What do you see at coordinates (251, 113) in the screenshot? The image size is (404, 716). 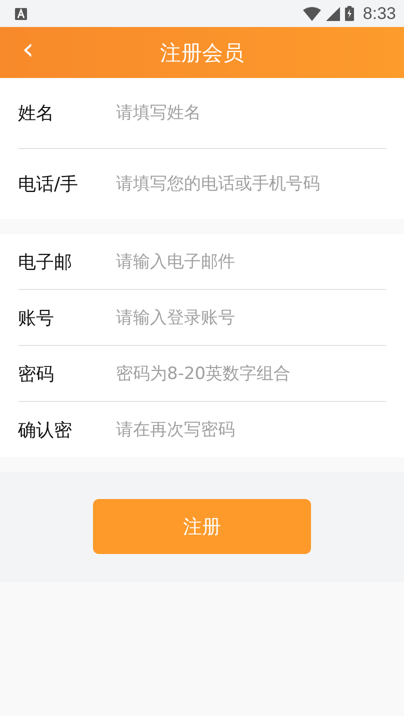 I see `input-field: 请填写姓名` at bounding box center [251, 113].